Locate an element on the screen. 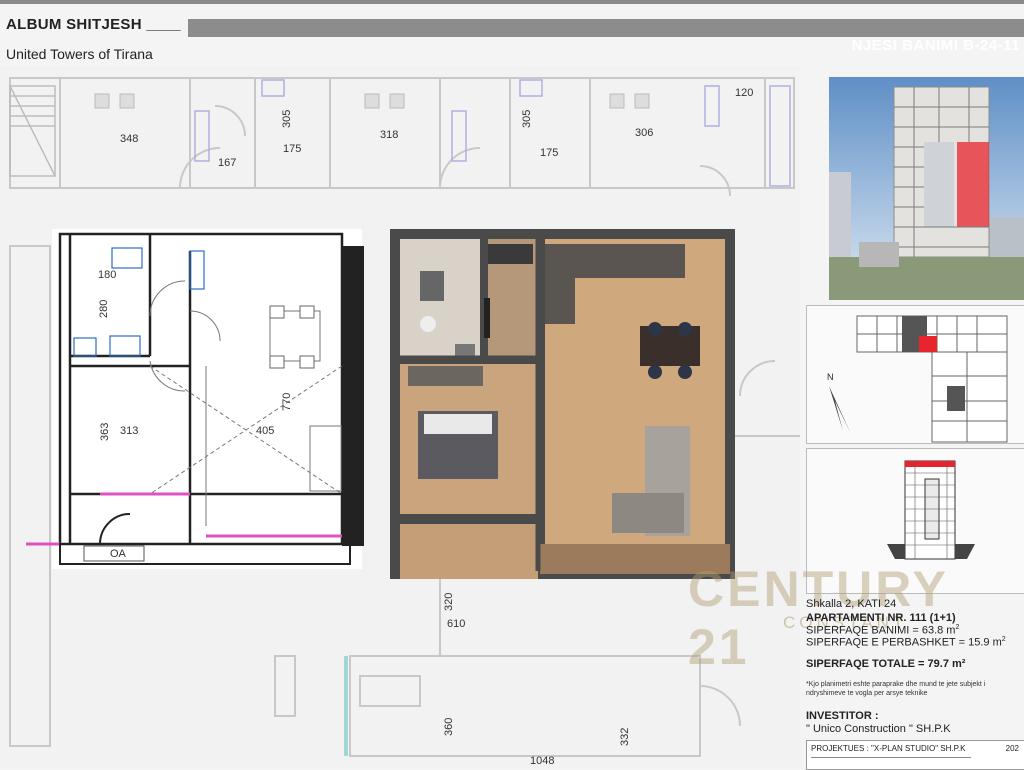  area-living: SIPERFAQE BANIMI = 63.8 m is located at coordinates (881, 630).